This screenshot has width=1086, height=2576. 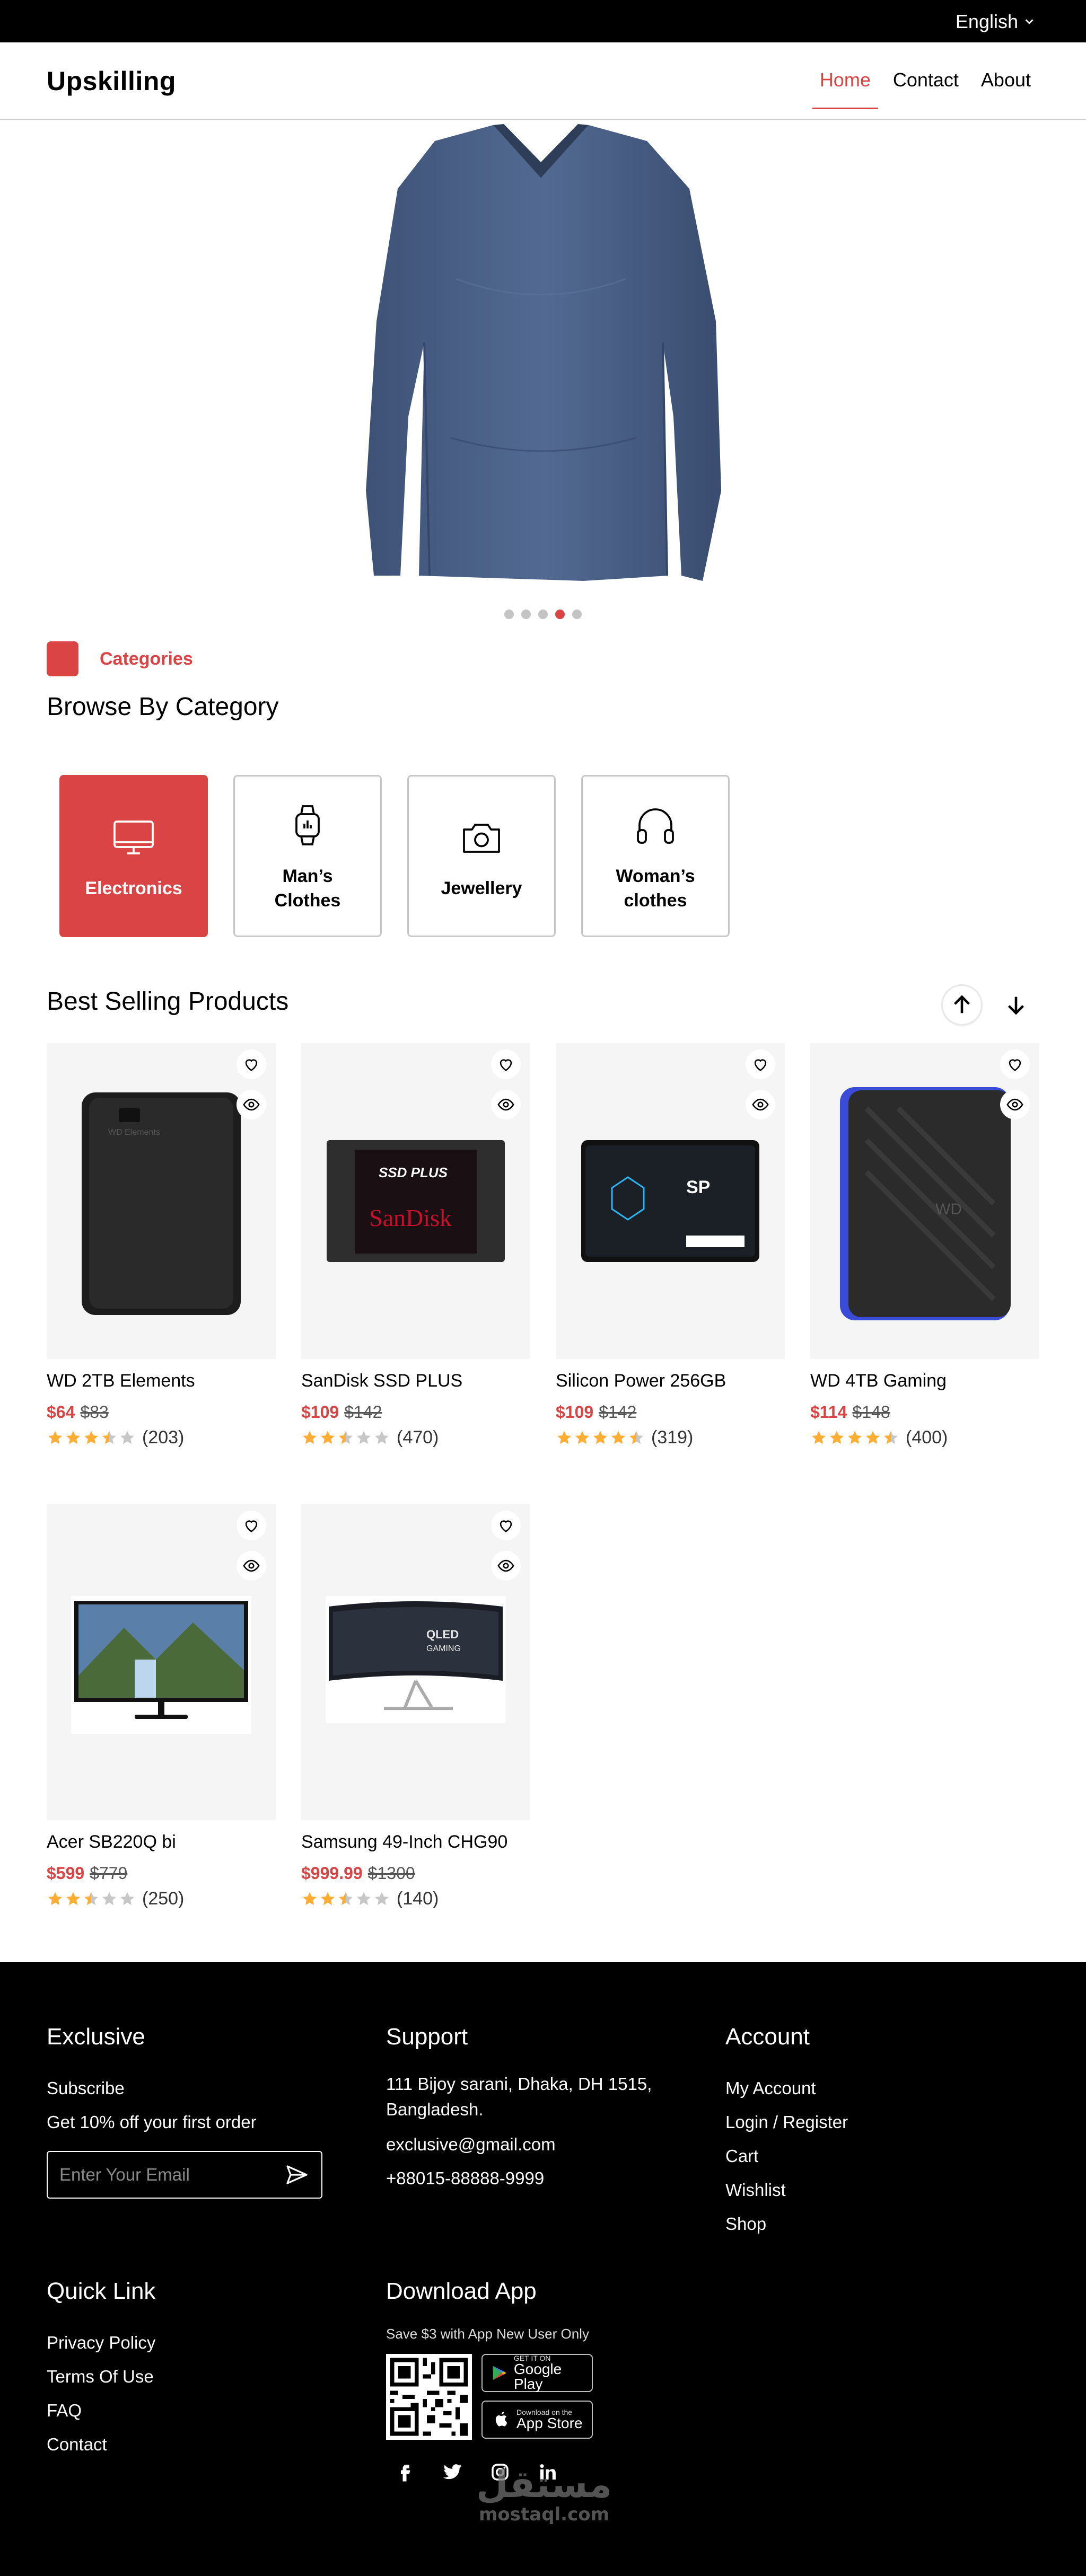 I want to click on nav-contact: Contact, so click(x=926, y=80).